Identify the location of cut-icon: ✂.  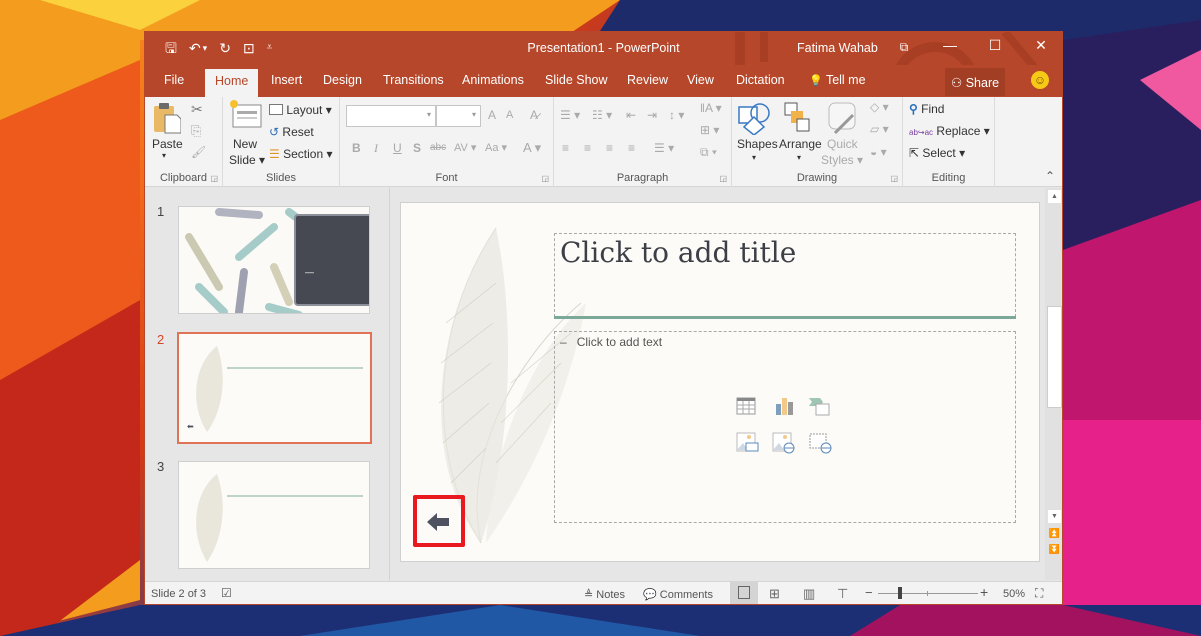
(197, 109).